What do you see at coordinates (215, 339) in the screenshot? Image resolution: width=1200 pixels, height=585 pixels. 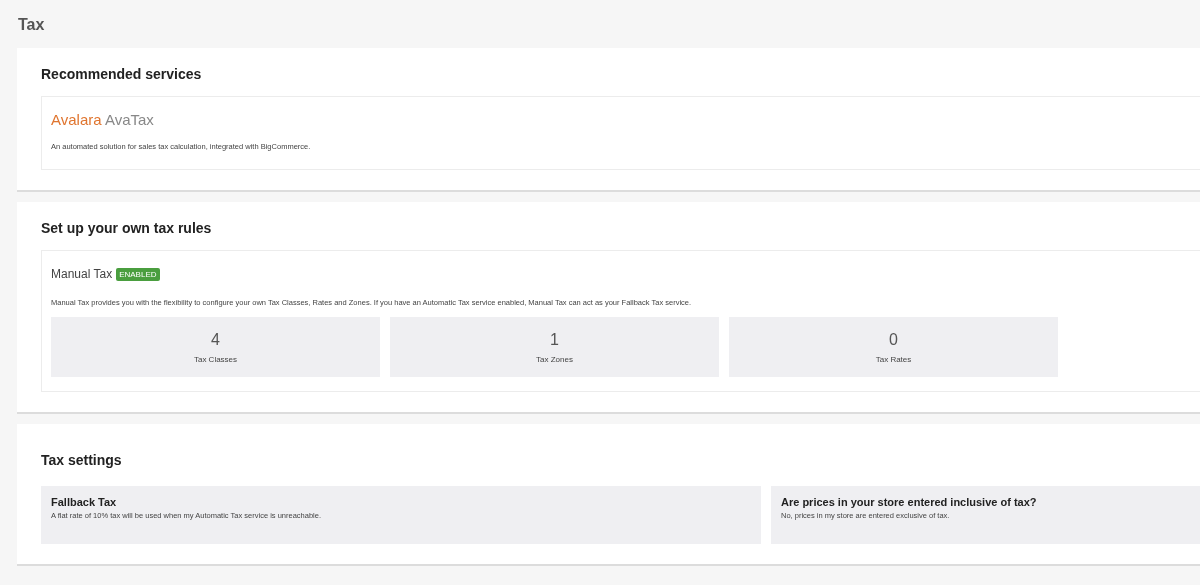 I see `stat-value: 4` at bounding box center [215, 339].